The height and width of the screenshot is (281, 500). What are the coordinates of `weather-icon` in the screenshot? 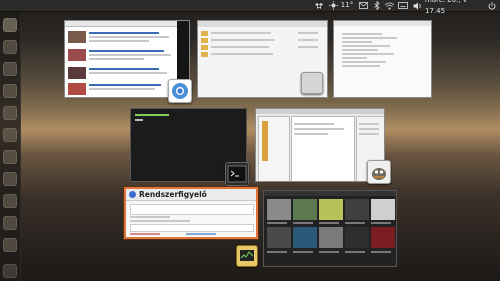 It's located at (333, 5).